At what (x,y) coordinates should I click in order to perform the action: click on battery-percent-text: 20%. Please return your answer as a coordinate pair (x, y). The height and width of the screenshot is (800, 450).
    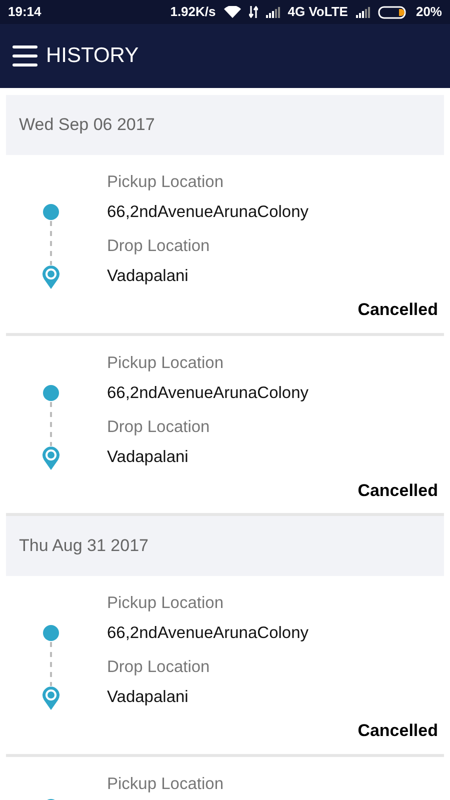
    Looking at the image, I should click on (429, 12).